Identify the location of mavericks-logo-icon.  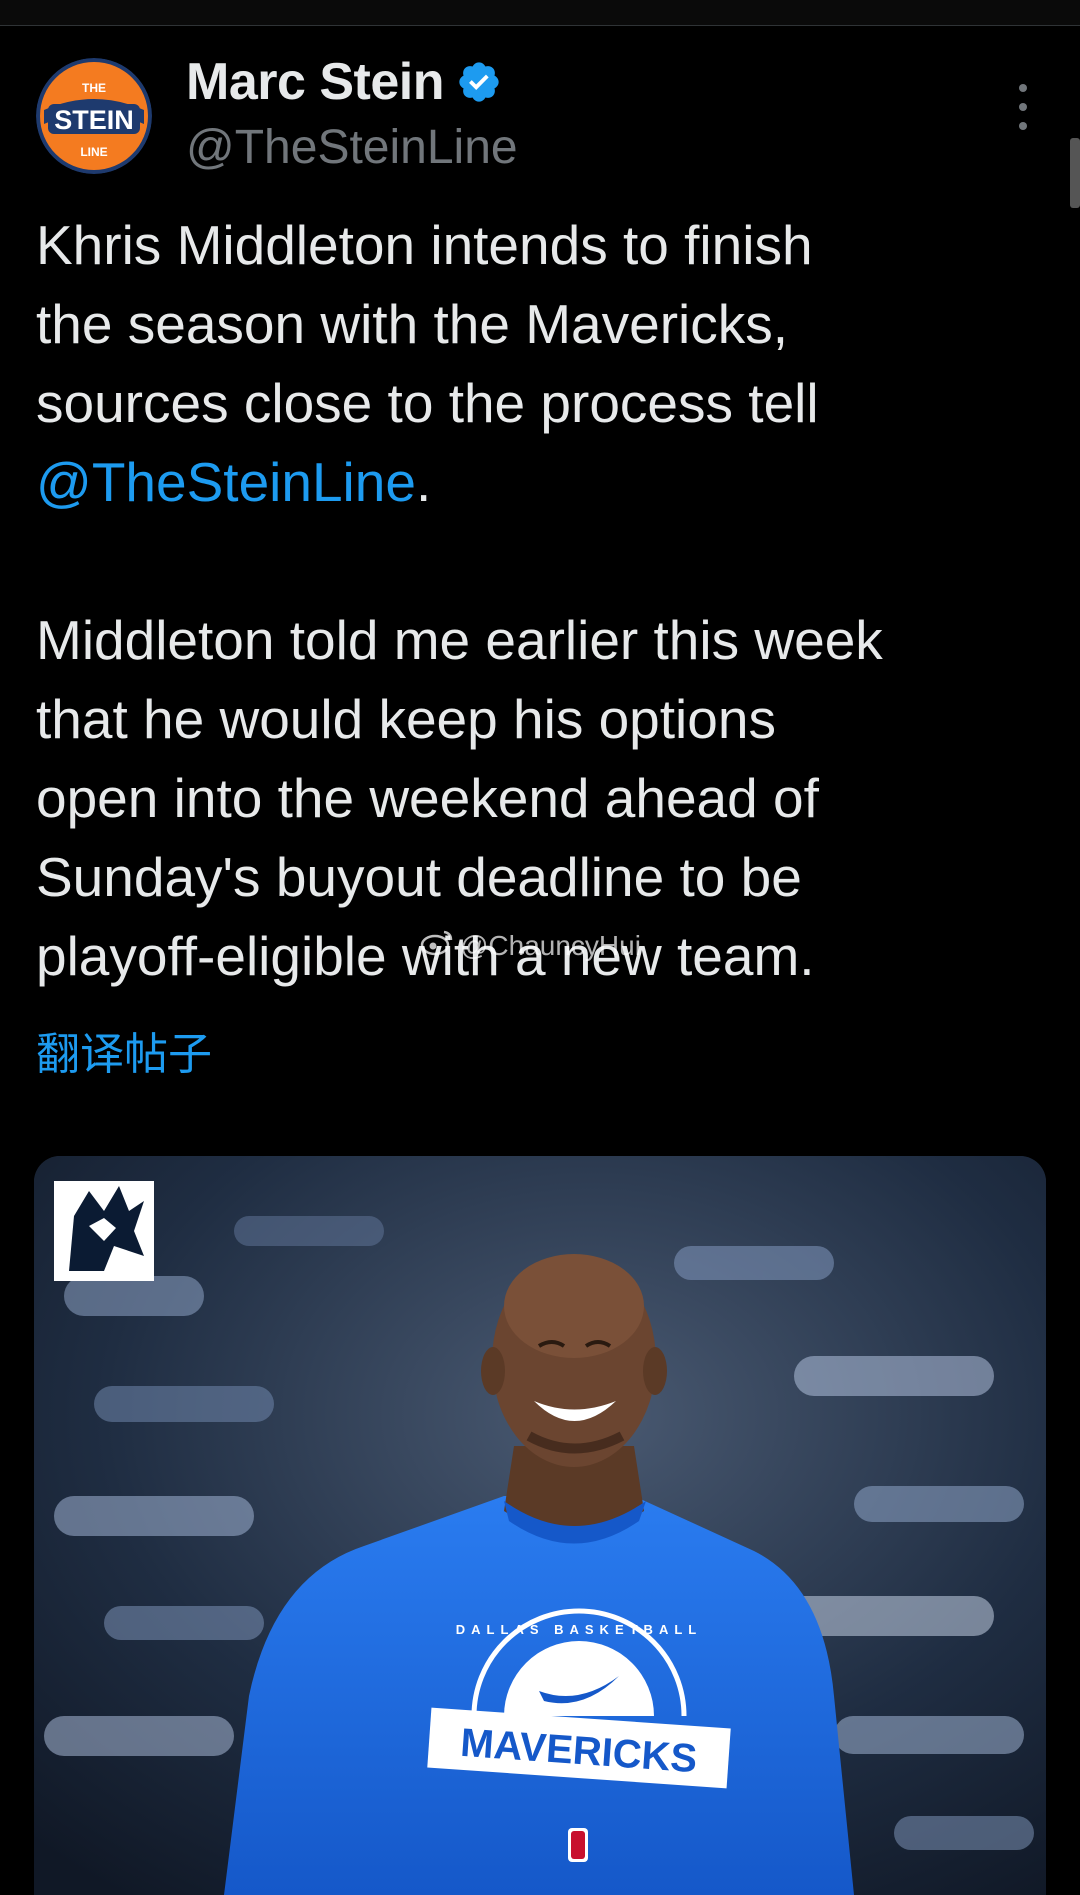
(104, 1231).